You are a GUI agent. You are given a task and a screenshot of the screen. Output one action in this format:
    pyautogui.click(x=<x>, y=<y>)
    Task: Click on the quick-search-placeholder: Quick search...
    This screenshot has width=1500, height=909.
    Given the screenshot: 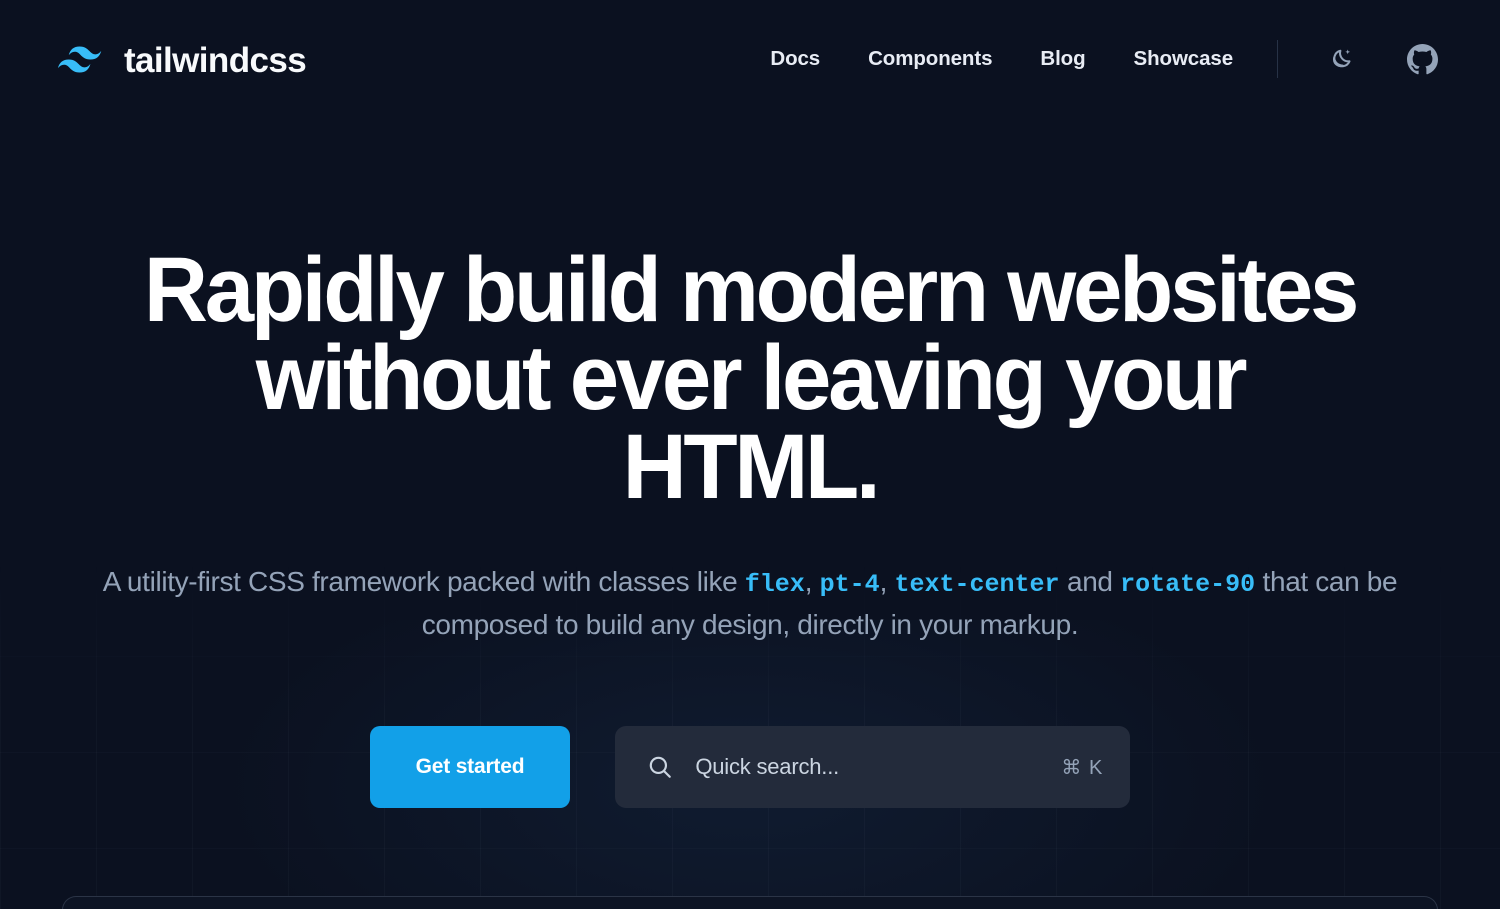 What is the action you would take?
    pyautogui.click(x=767, y=767)
    